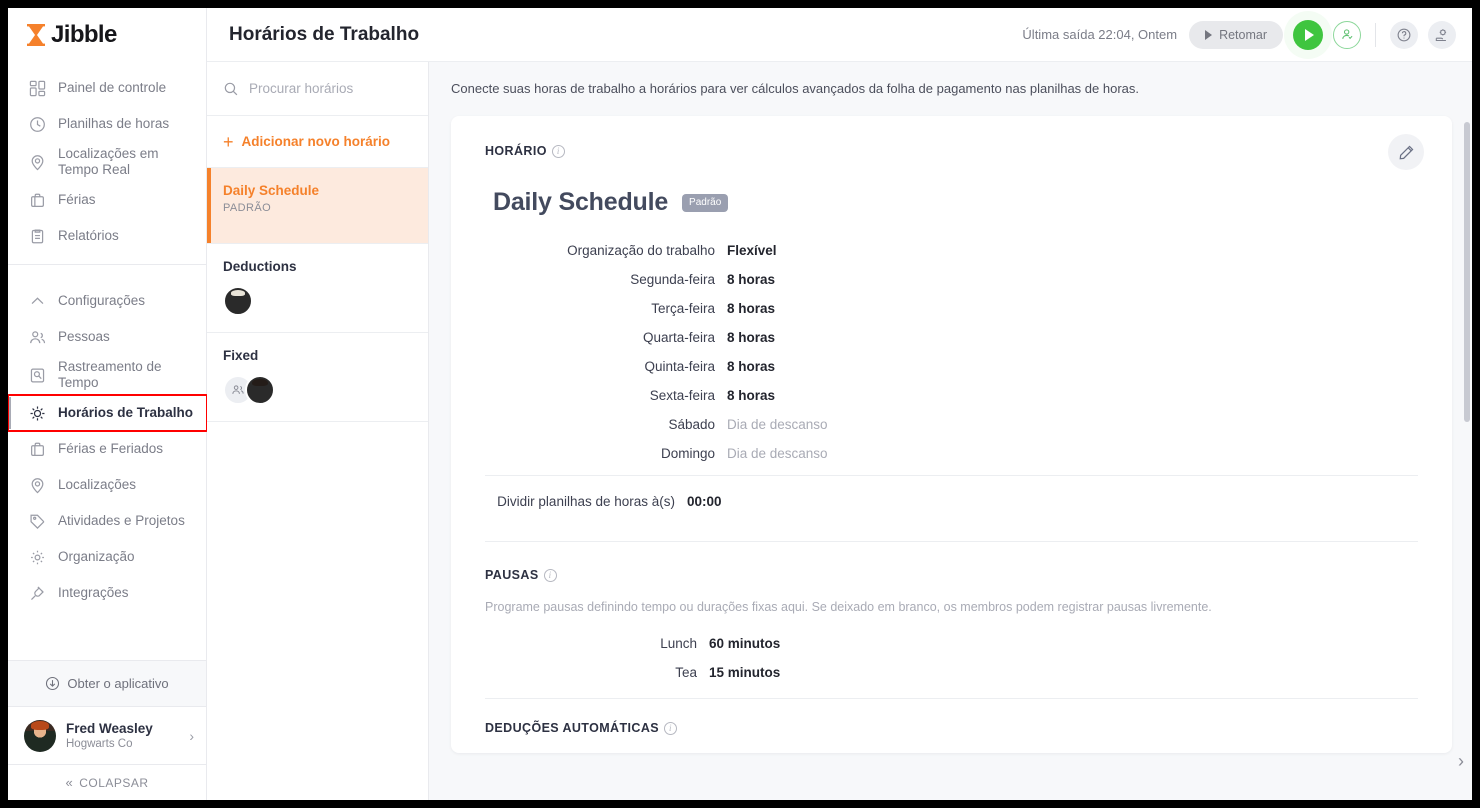  What do you see at coordinates (683, 308) in the screenshot?
I see `detail-key: Terça-feira` at bounding box center [683, 308].